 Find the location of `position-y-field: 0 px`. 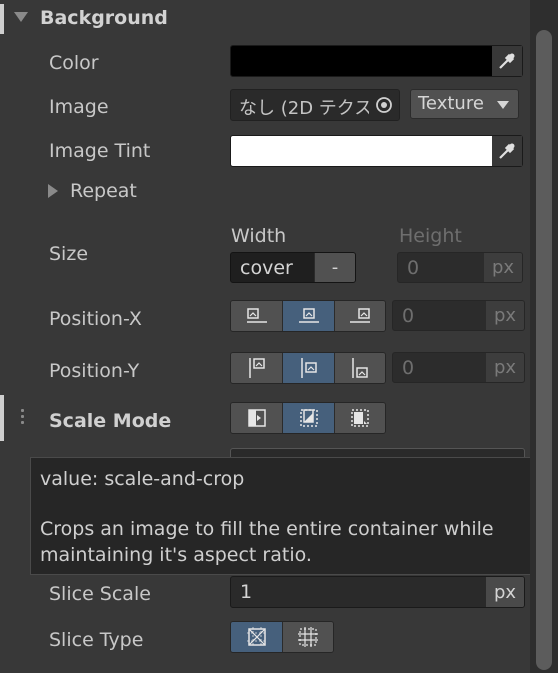

position-y-field: 0 px is located at coordinates (458, 367).